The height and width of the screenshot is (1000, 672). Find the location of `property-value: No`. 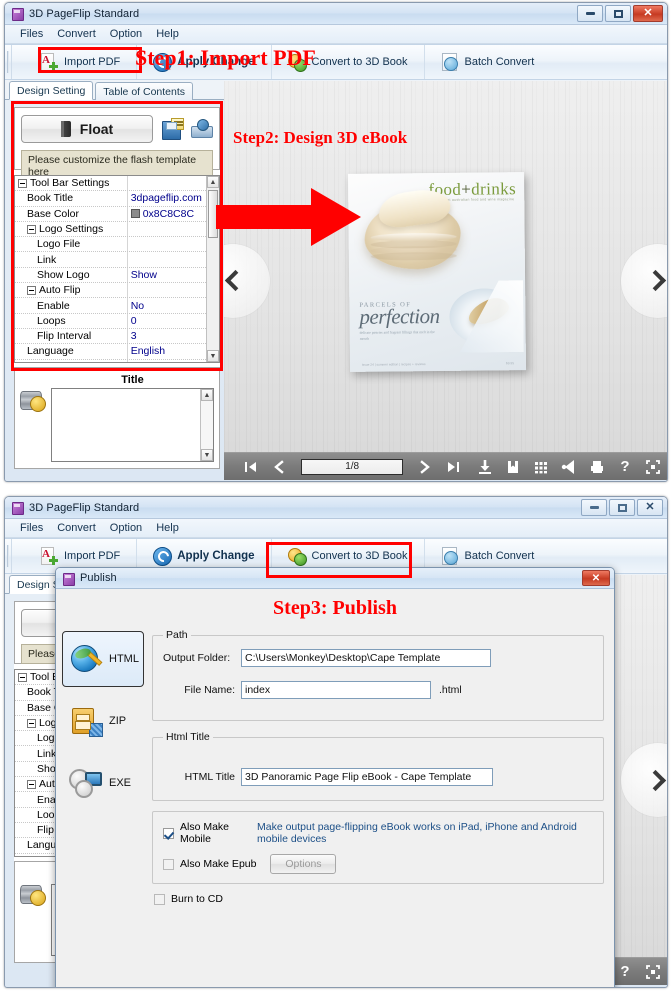

property-value: No is located at coordinates (167, 306).